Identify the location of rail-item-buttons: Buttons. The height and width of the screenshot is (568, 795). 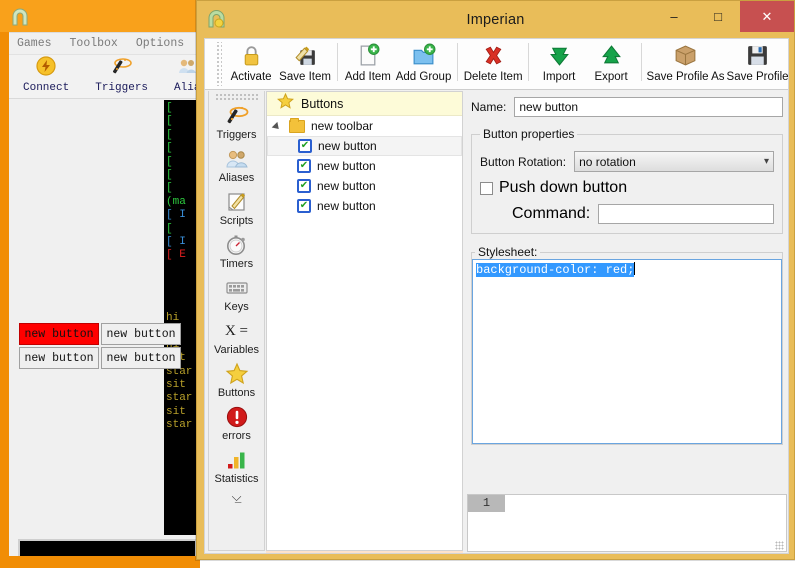
(236, 379).